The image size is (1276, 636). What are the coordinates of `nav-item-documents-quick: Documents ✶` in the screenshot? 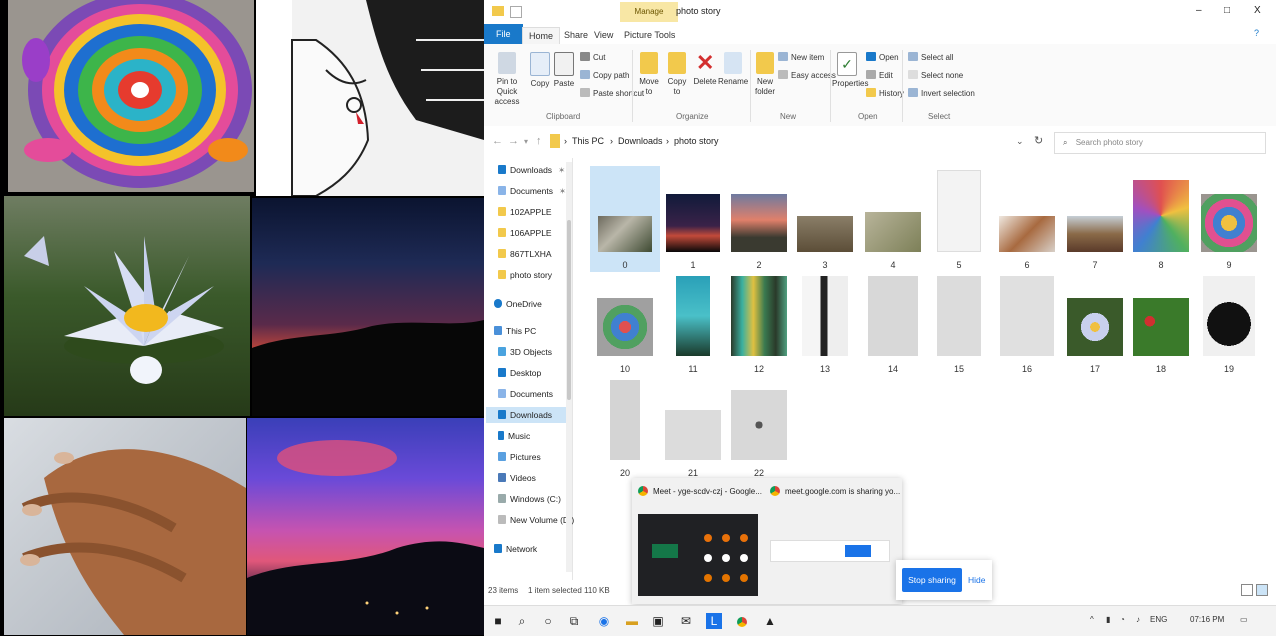 It's located at (532, 191).